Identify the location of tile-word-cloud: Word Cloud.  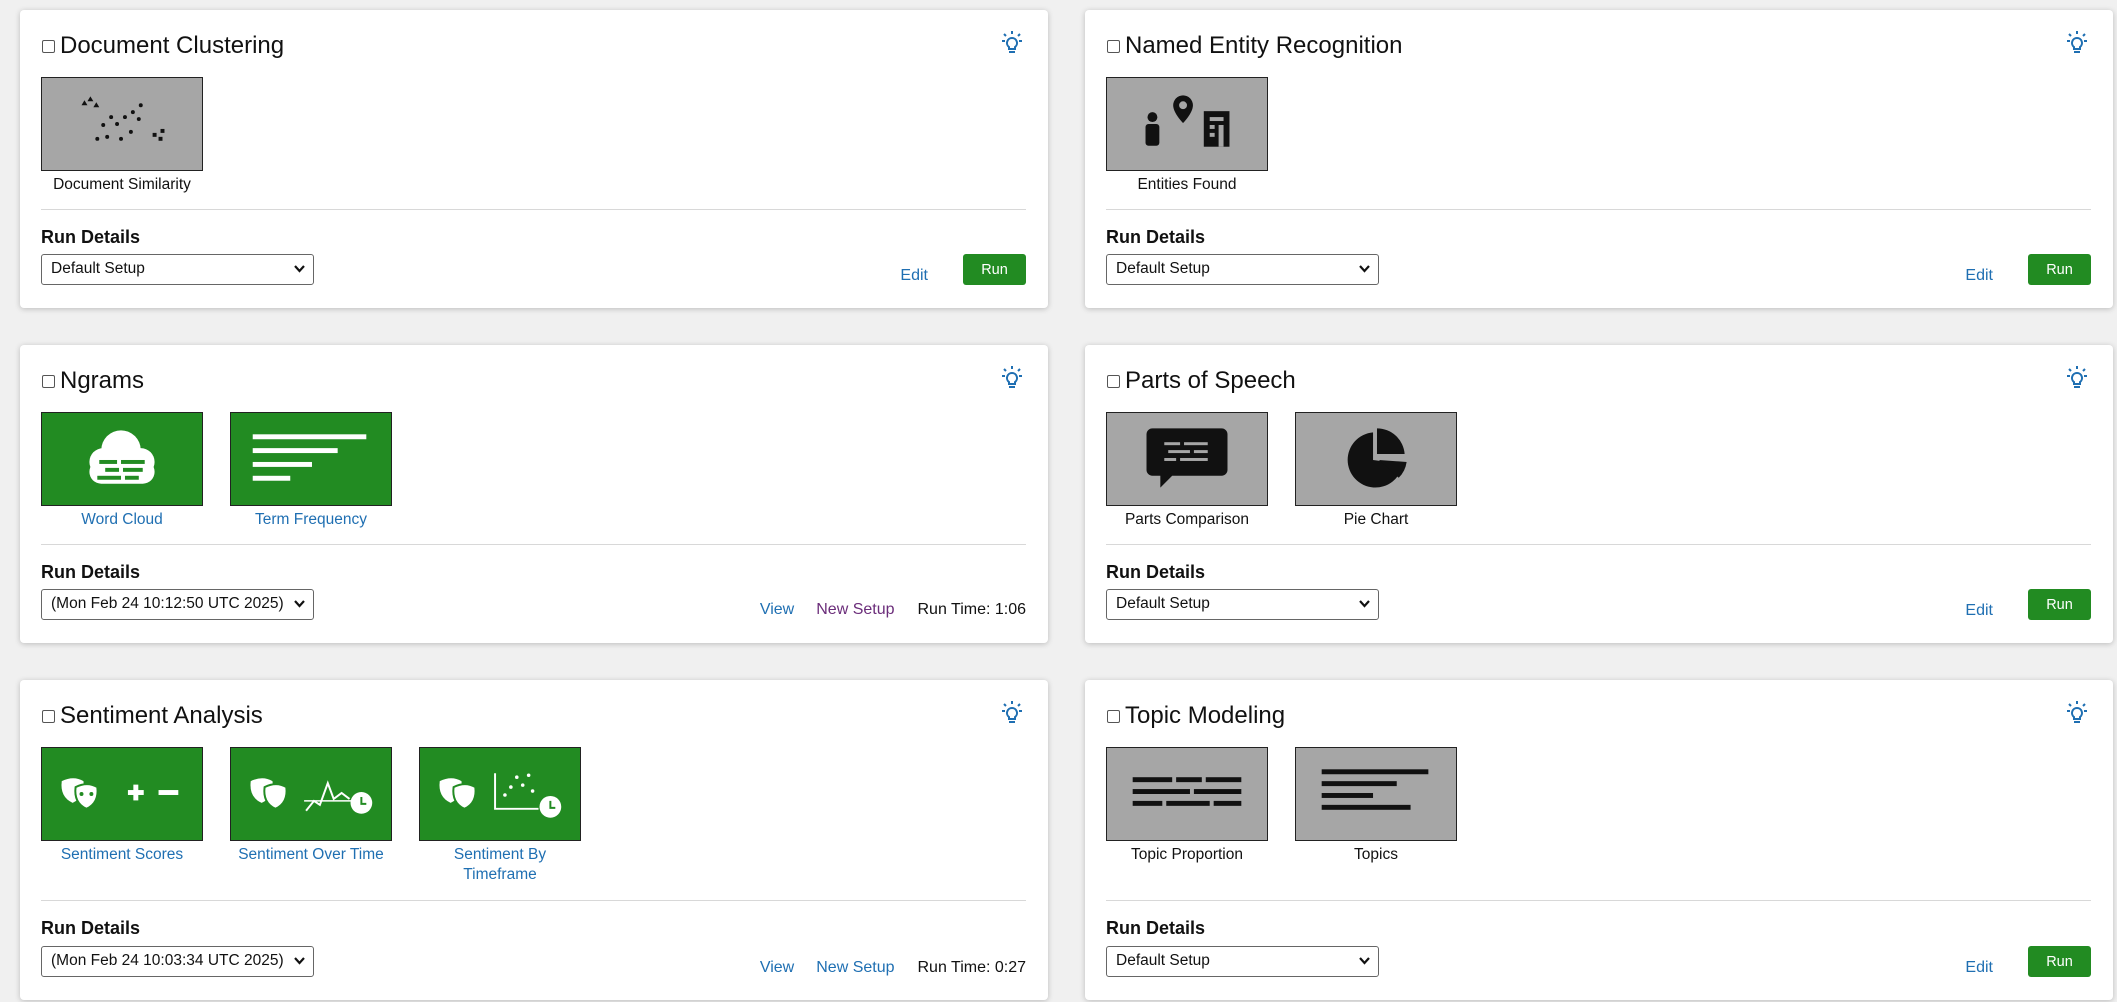
(122, 471).